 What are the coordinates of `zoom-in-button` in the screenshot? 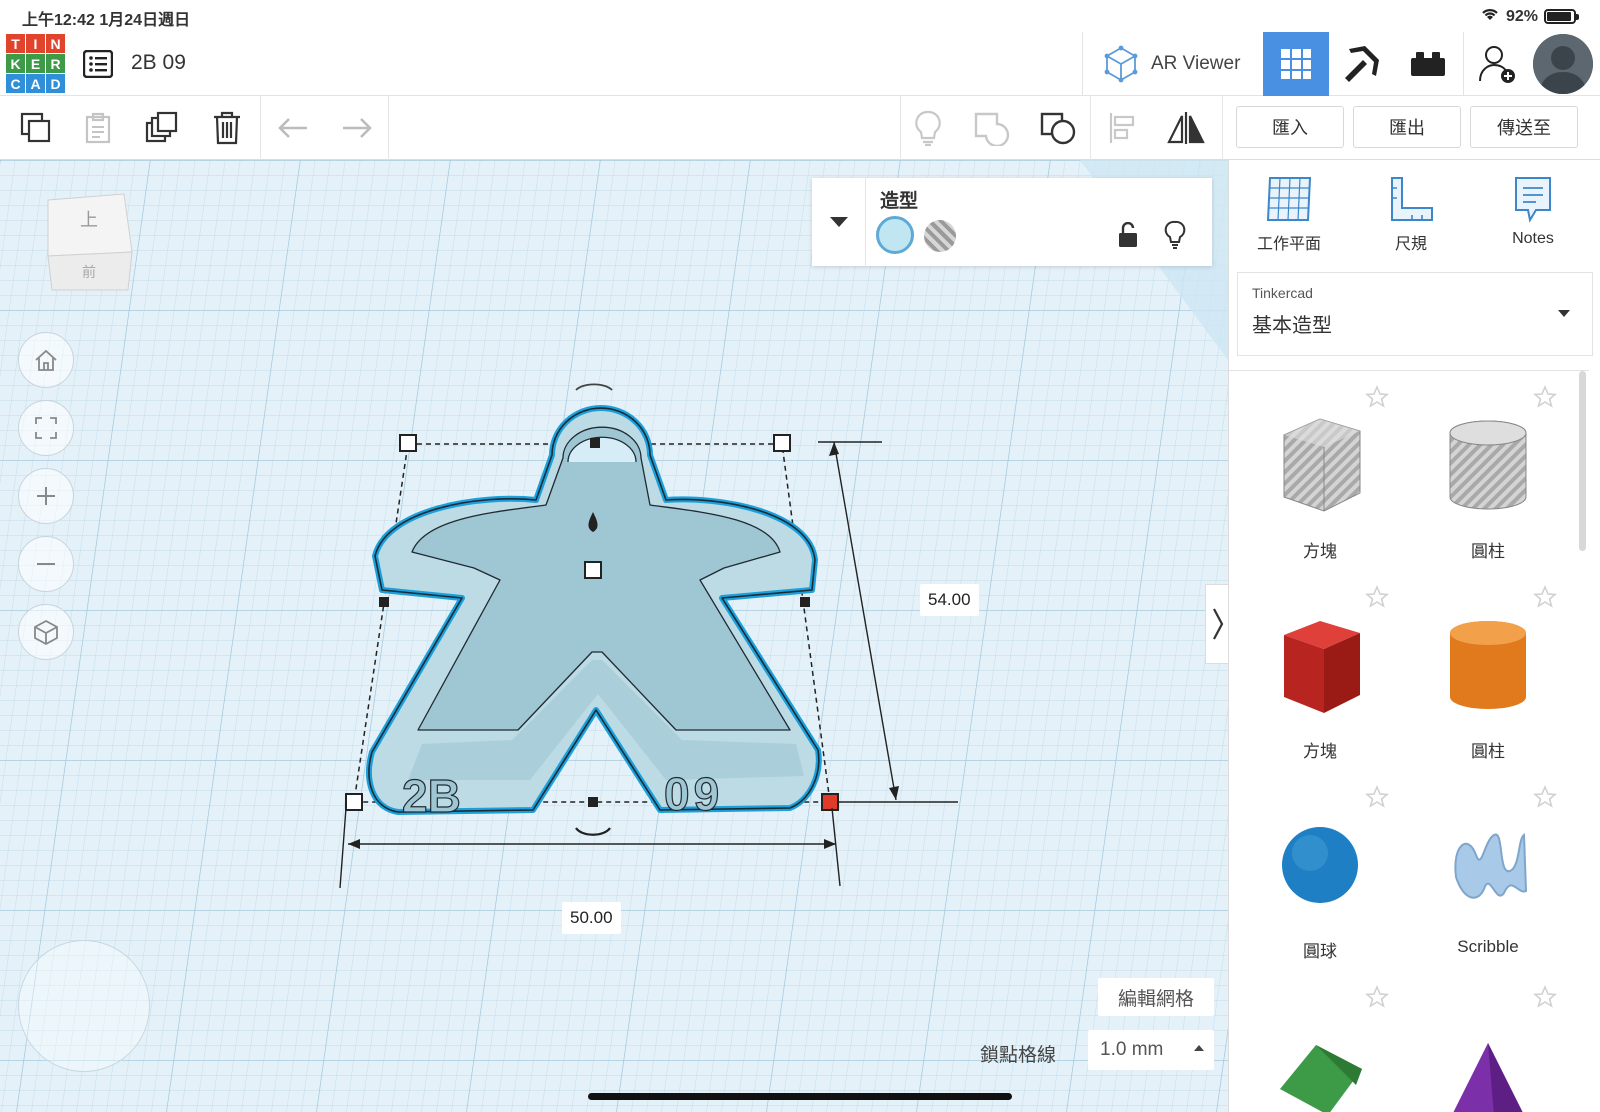 It's located at (46, 496).